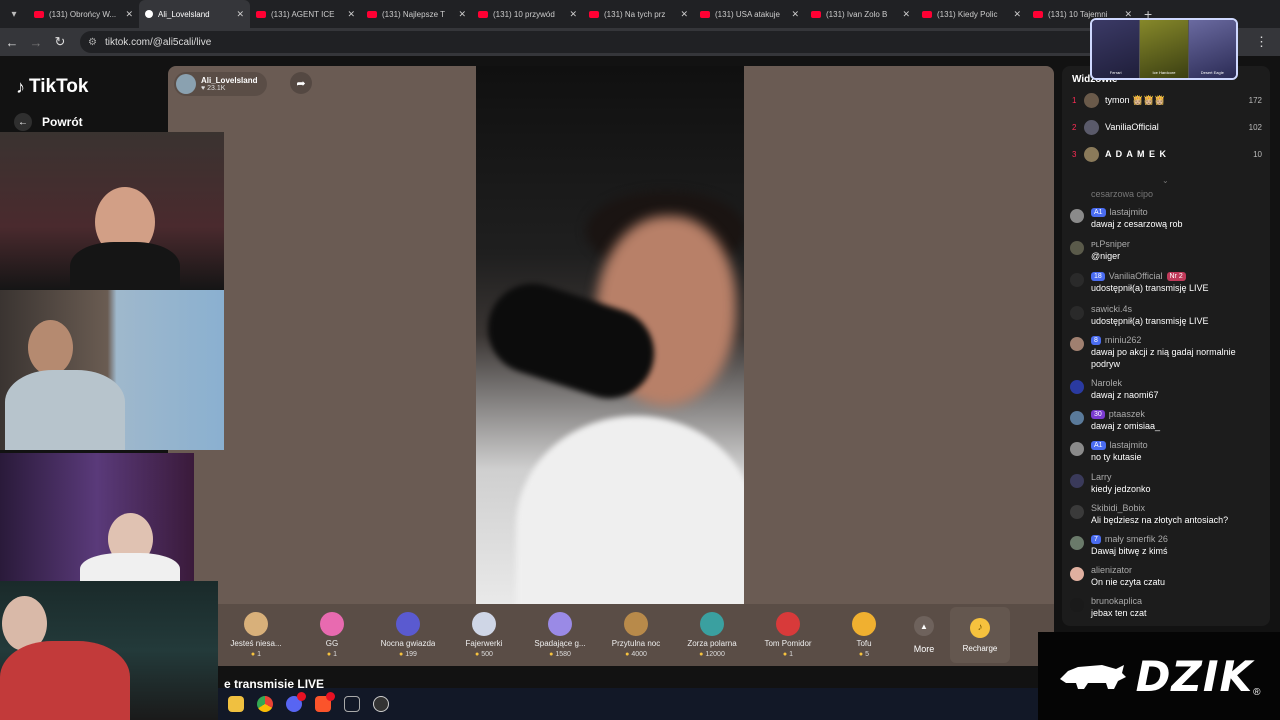 This screenshot has width=1280, height=720. I want to click on chat-text: jebax ten czat, so click(1119, 613).